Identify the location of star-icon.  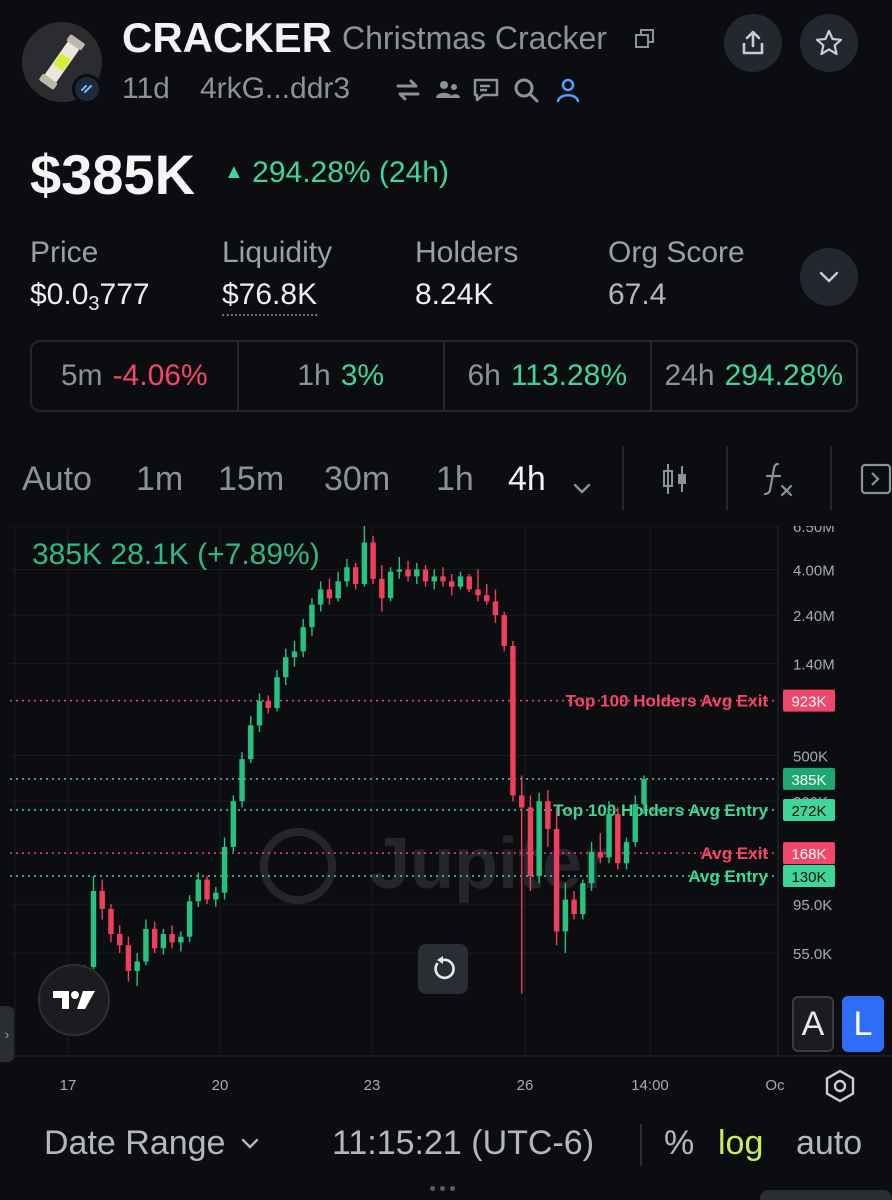
(829, 42).